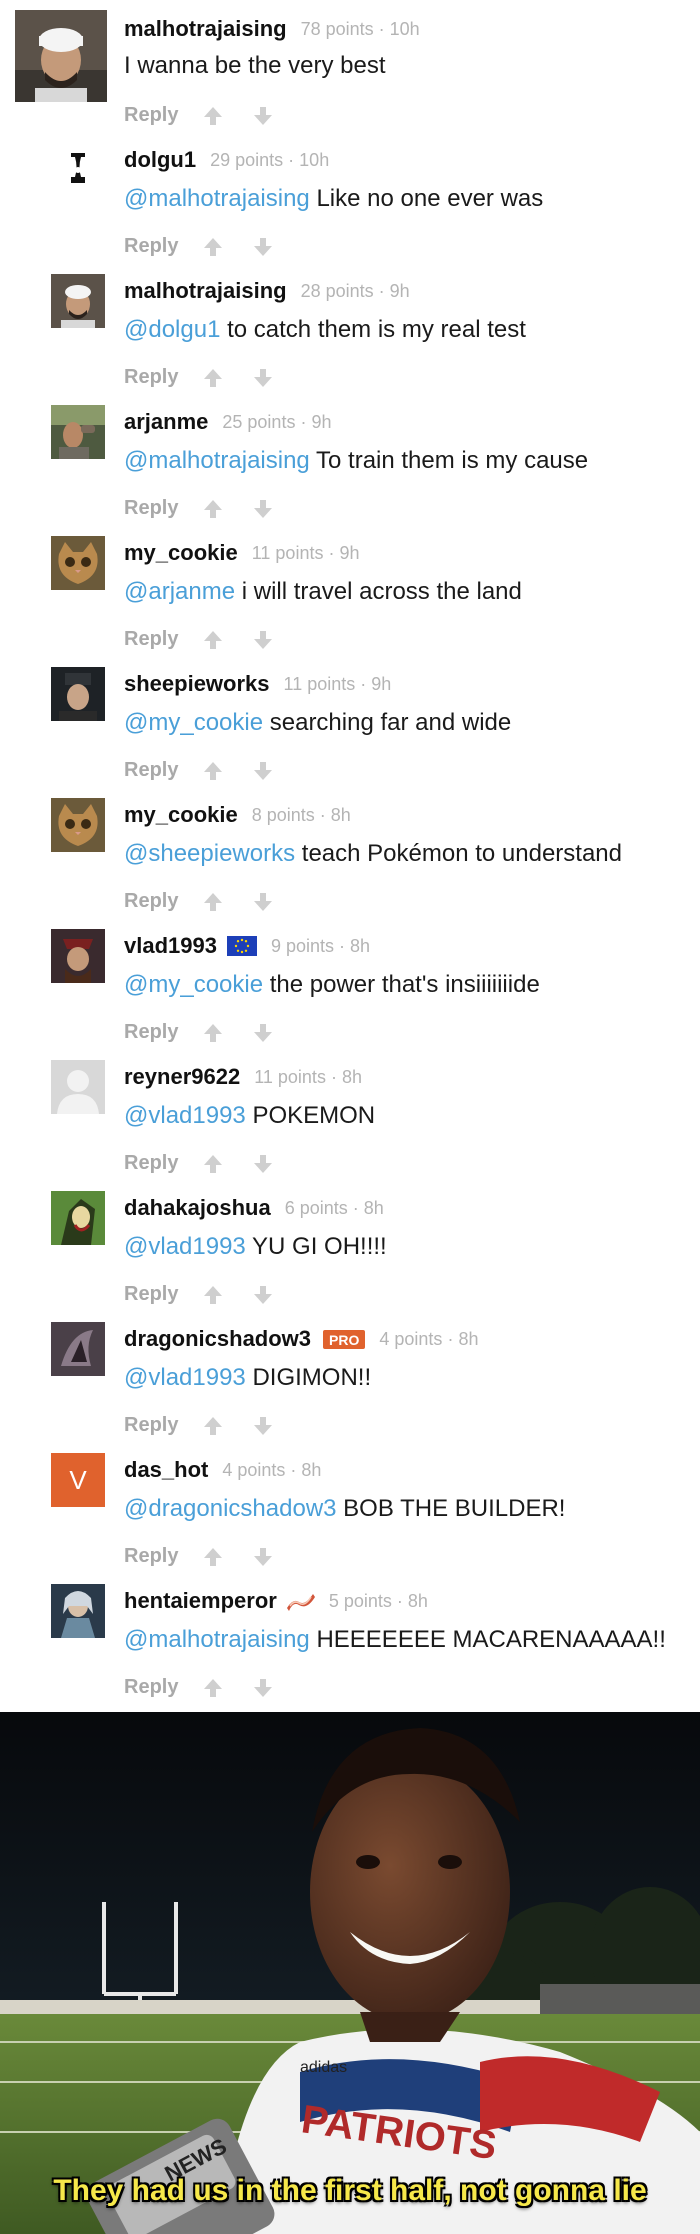  What do you see at coordinates (230, 1508) in the screenshot?
I see `mention-link: @dragonicshadow3` at bounding box center [230, 1508].